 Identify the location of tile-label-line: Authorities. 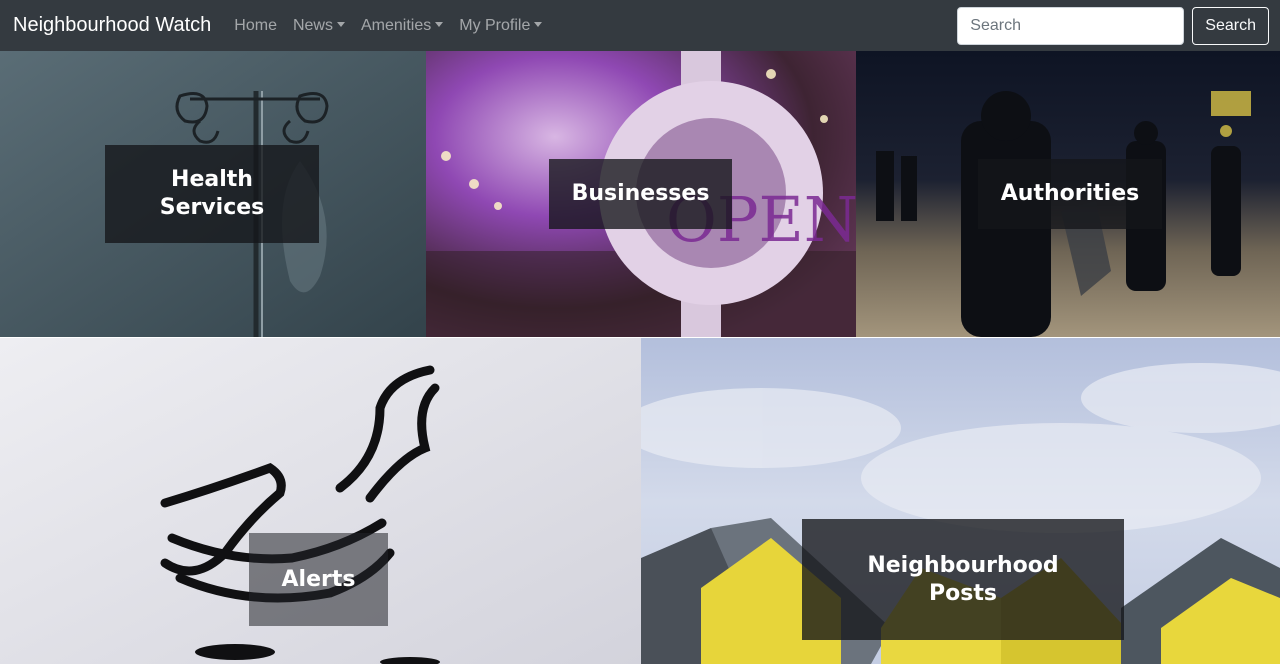
(1070, 193).